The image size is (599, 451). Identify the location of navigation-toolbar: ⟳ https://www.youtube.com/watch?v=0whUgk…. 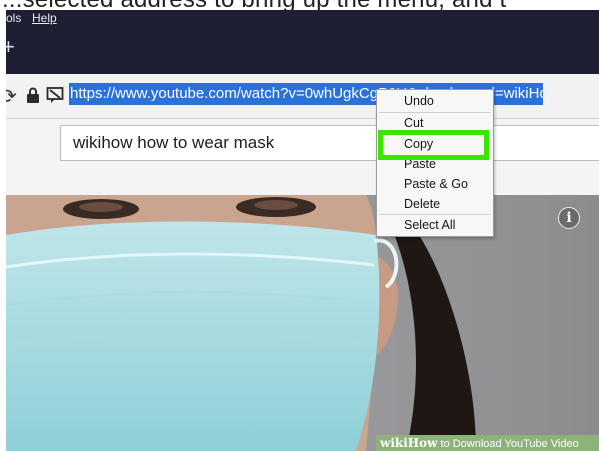
(302, 96).